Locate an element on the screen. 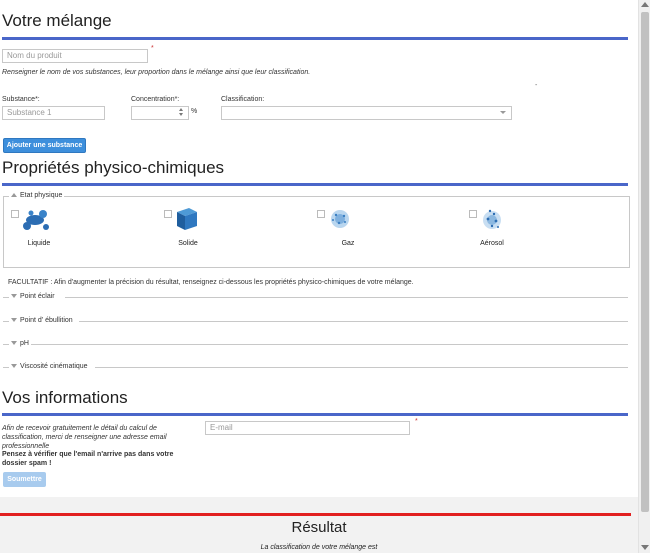 The width and height of the screenshot is (650, 553). aerosol-icon is located at coordinates (492, 219).